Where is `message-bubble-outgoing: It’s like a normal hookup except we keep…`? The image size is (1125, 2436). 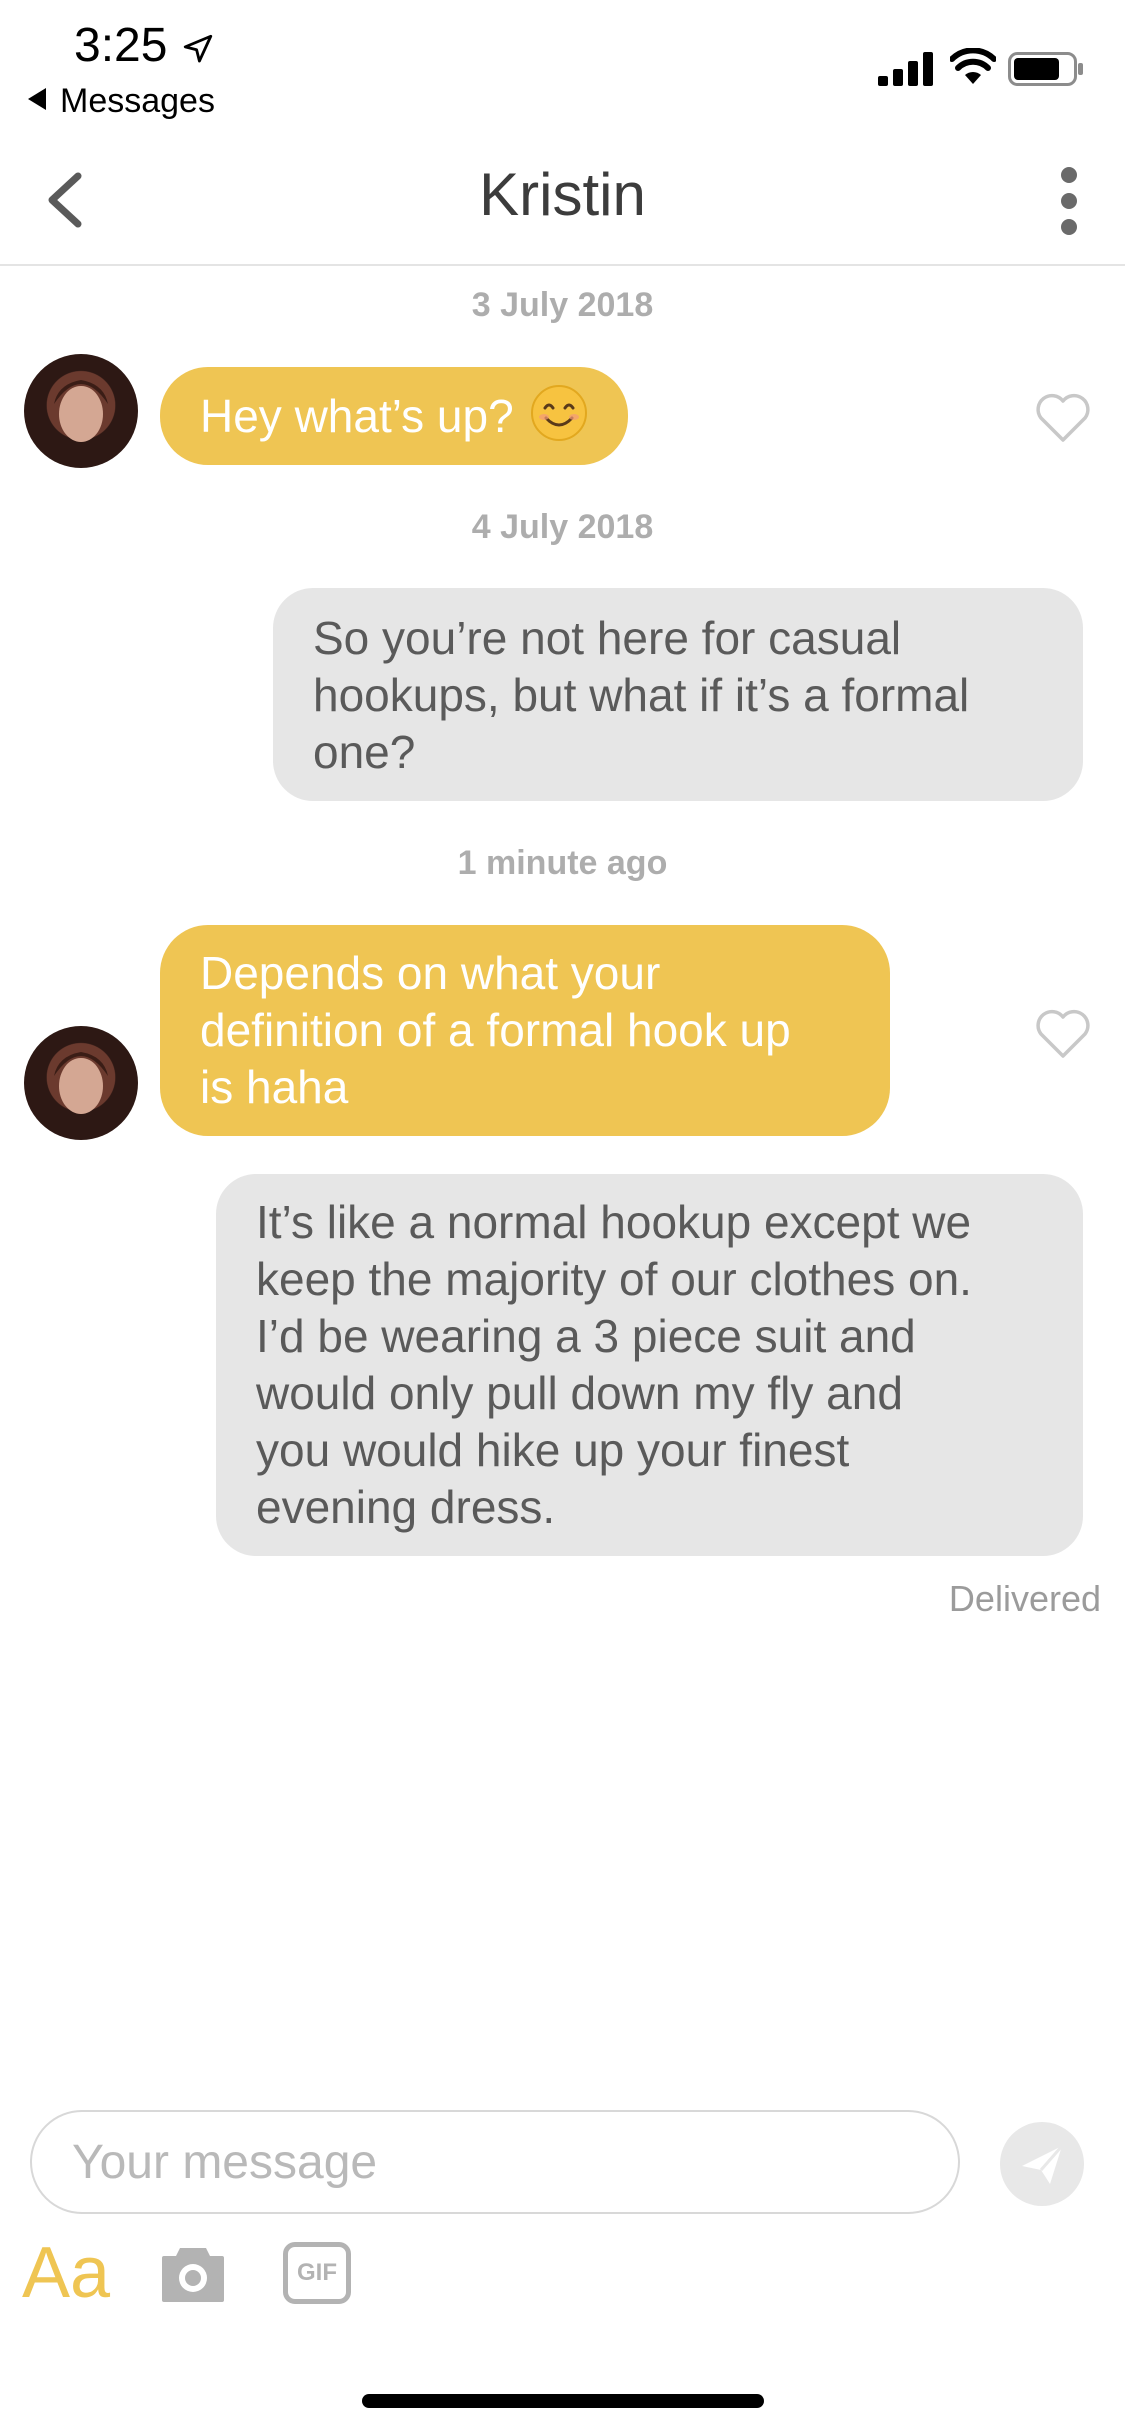 message-bubble-outgoing: It’s like a normal hookup except we keep… is located at coordinates (649, 1365).